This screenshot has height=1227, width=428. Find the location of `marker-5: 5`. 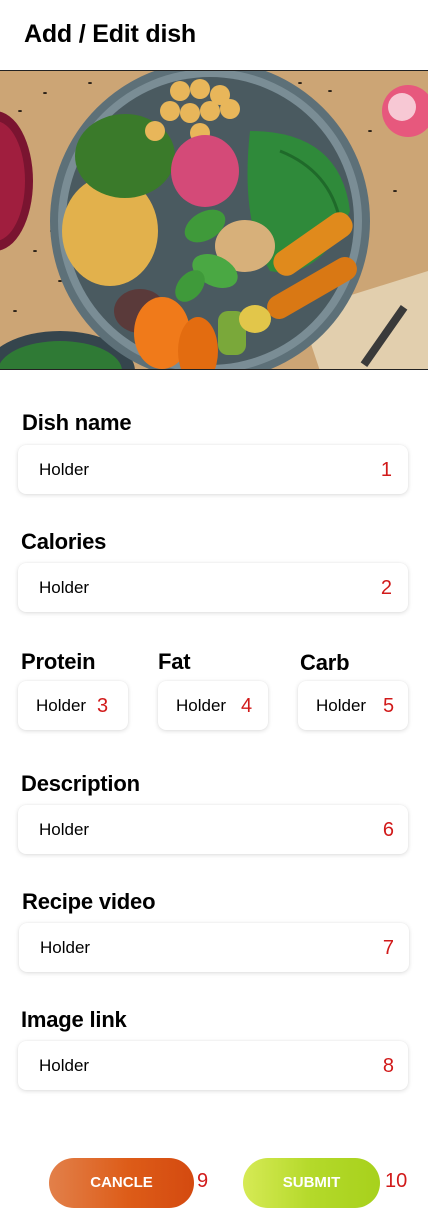

marker-5: 5 is located at coordinates (389, 706).